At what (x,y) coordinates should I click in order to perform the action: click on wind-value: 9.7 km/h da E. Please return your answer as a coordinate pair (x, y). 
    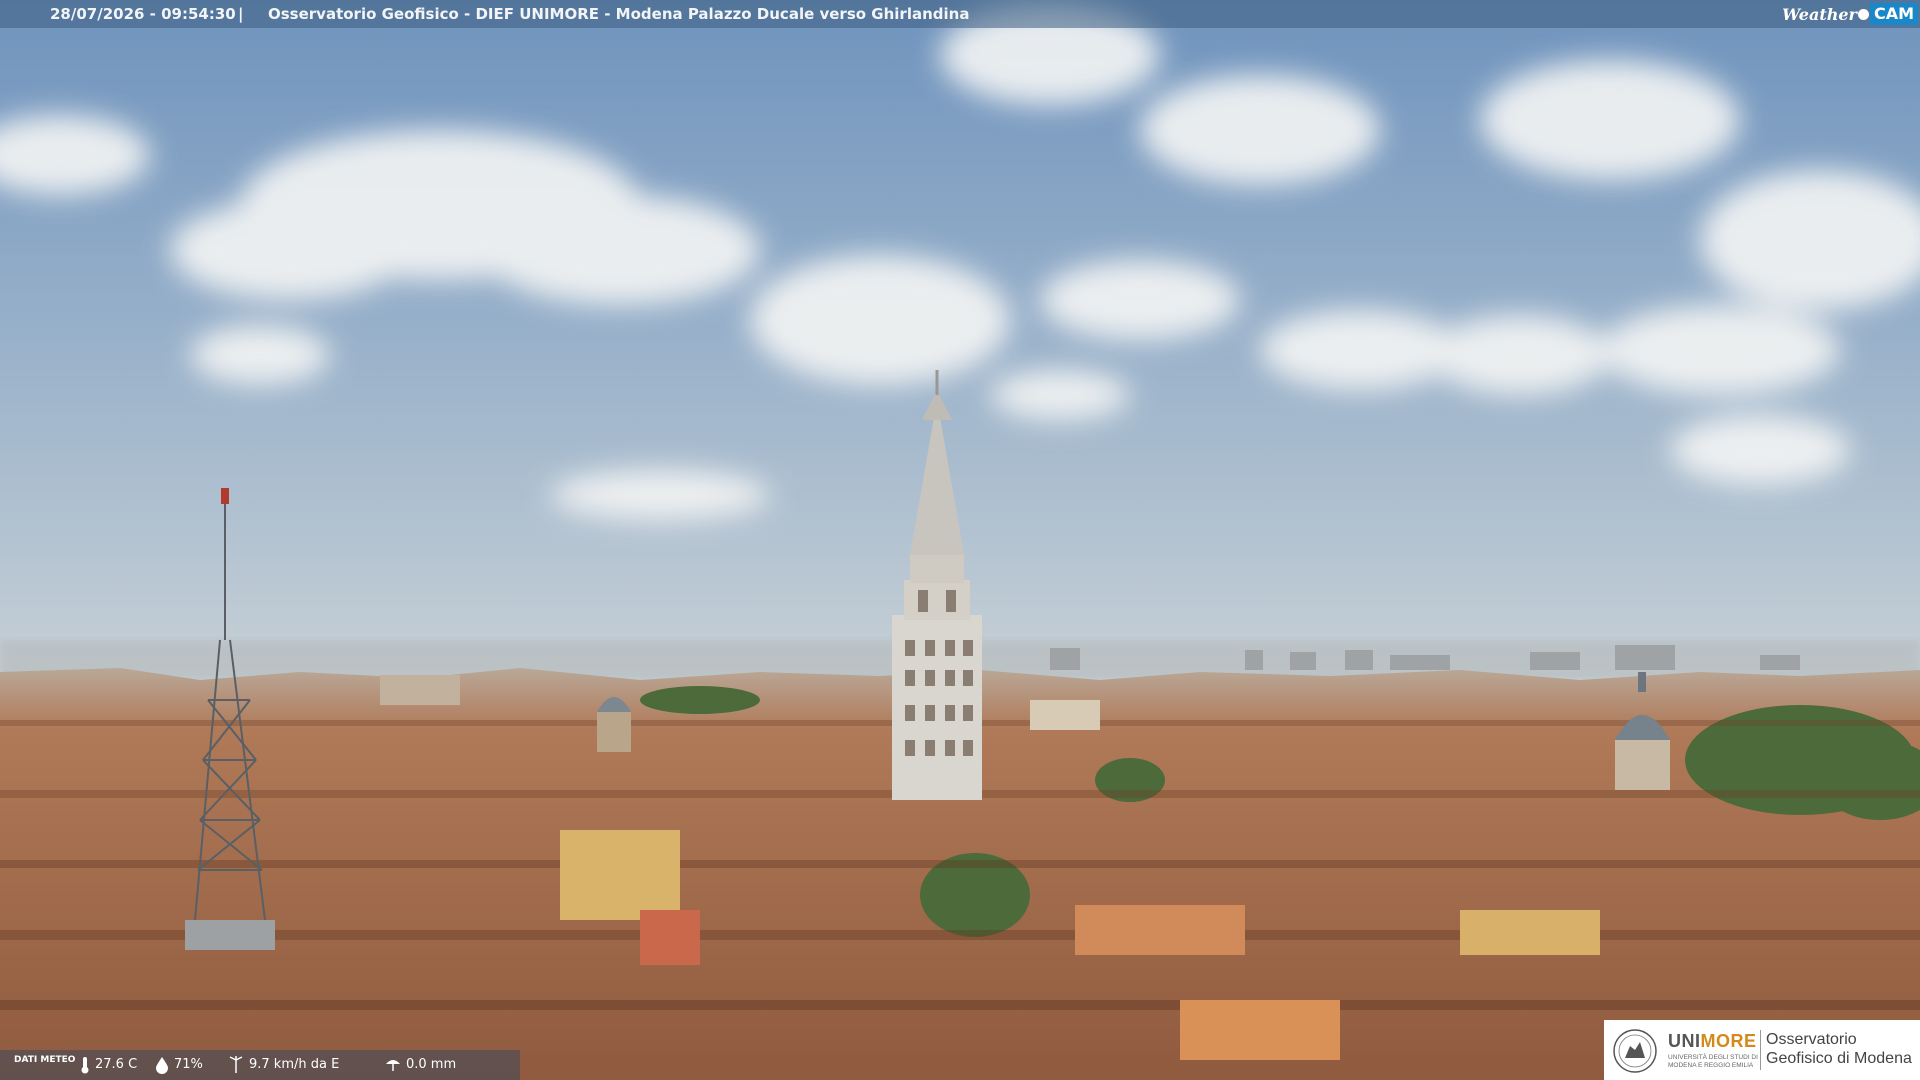
    Looking at the image, I should click on (294, 1064).